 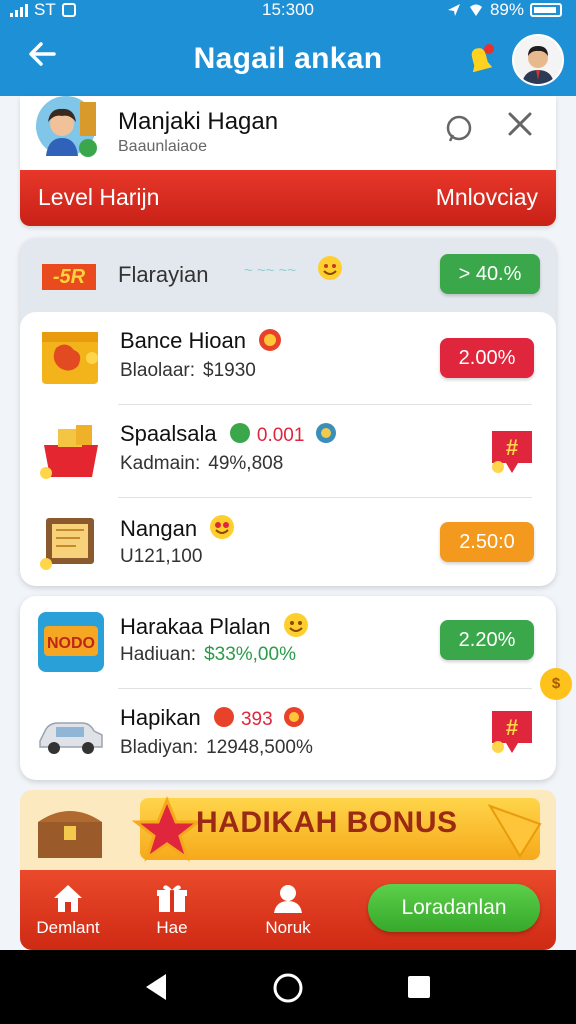 I want to click on list-item: Nangan U121,100 2.50:0, so click(x=288, y=544).